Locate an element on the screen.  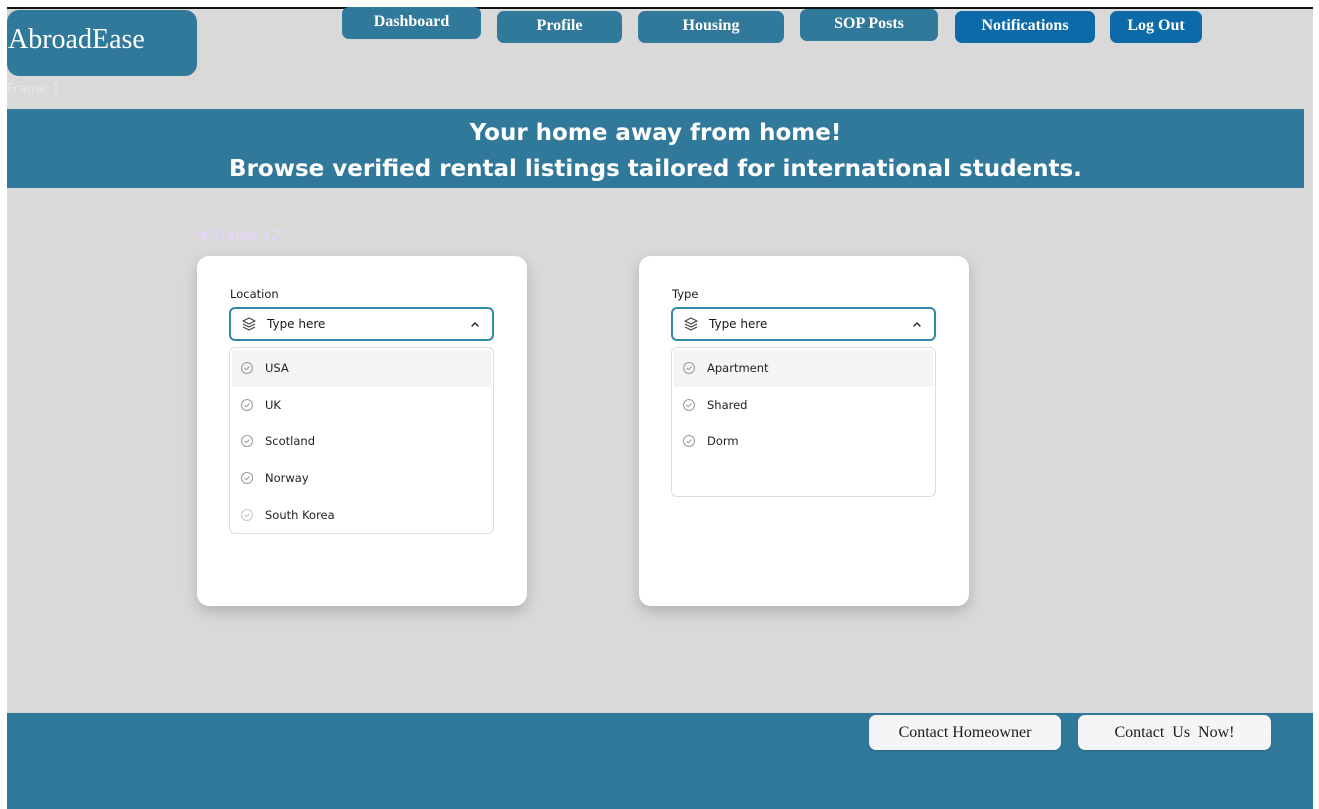
type-placeholder: Type here is located at coordinates (738, 324).